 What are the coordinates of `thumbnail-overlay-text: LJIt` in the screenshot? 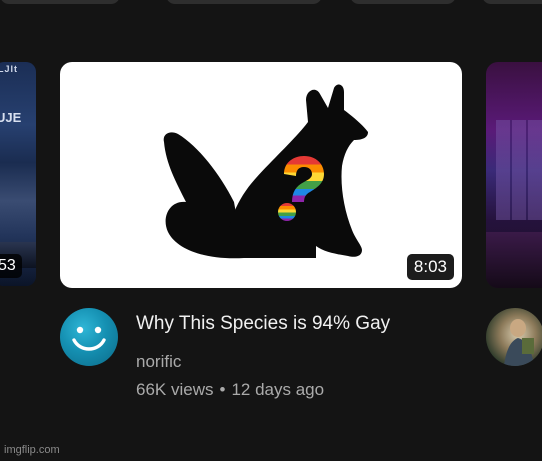 It's located at (9, 69).